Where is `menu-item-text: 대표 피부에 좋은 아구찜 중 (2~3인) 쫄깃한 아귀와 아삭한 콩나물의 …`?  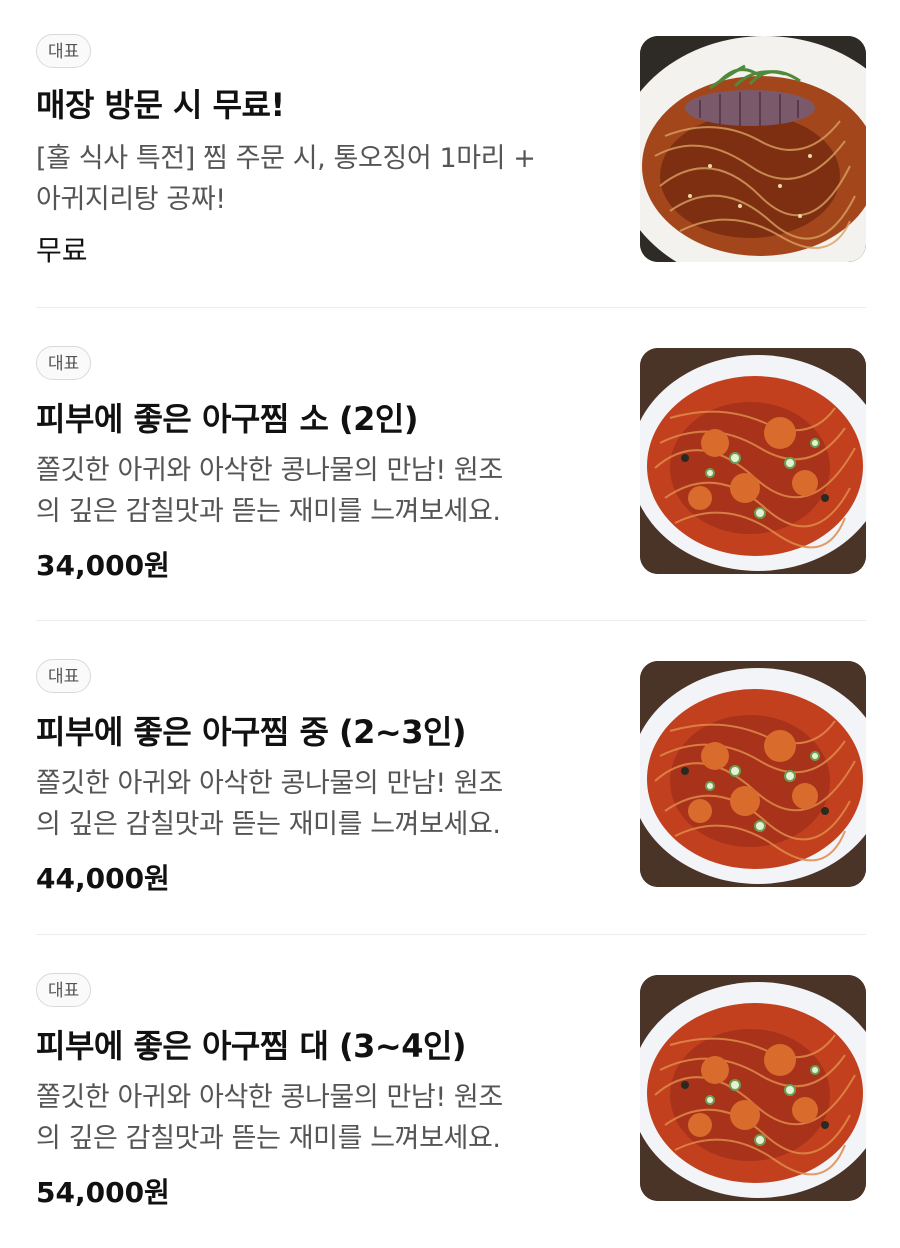
menu-item-text: 대표 피부에 좋은 아구찜 중 (2~3인) 쫄깃한 아귀와 아삭한 콩나물의 … is located at coordinates (321, 777).